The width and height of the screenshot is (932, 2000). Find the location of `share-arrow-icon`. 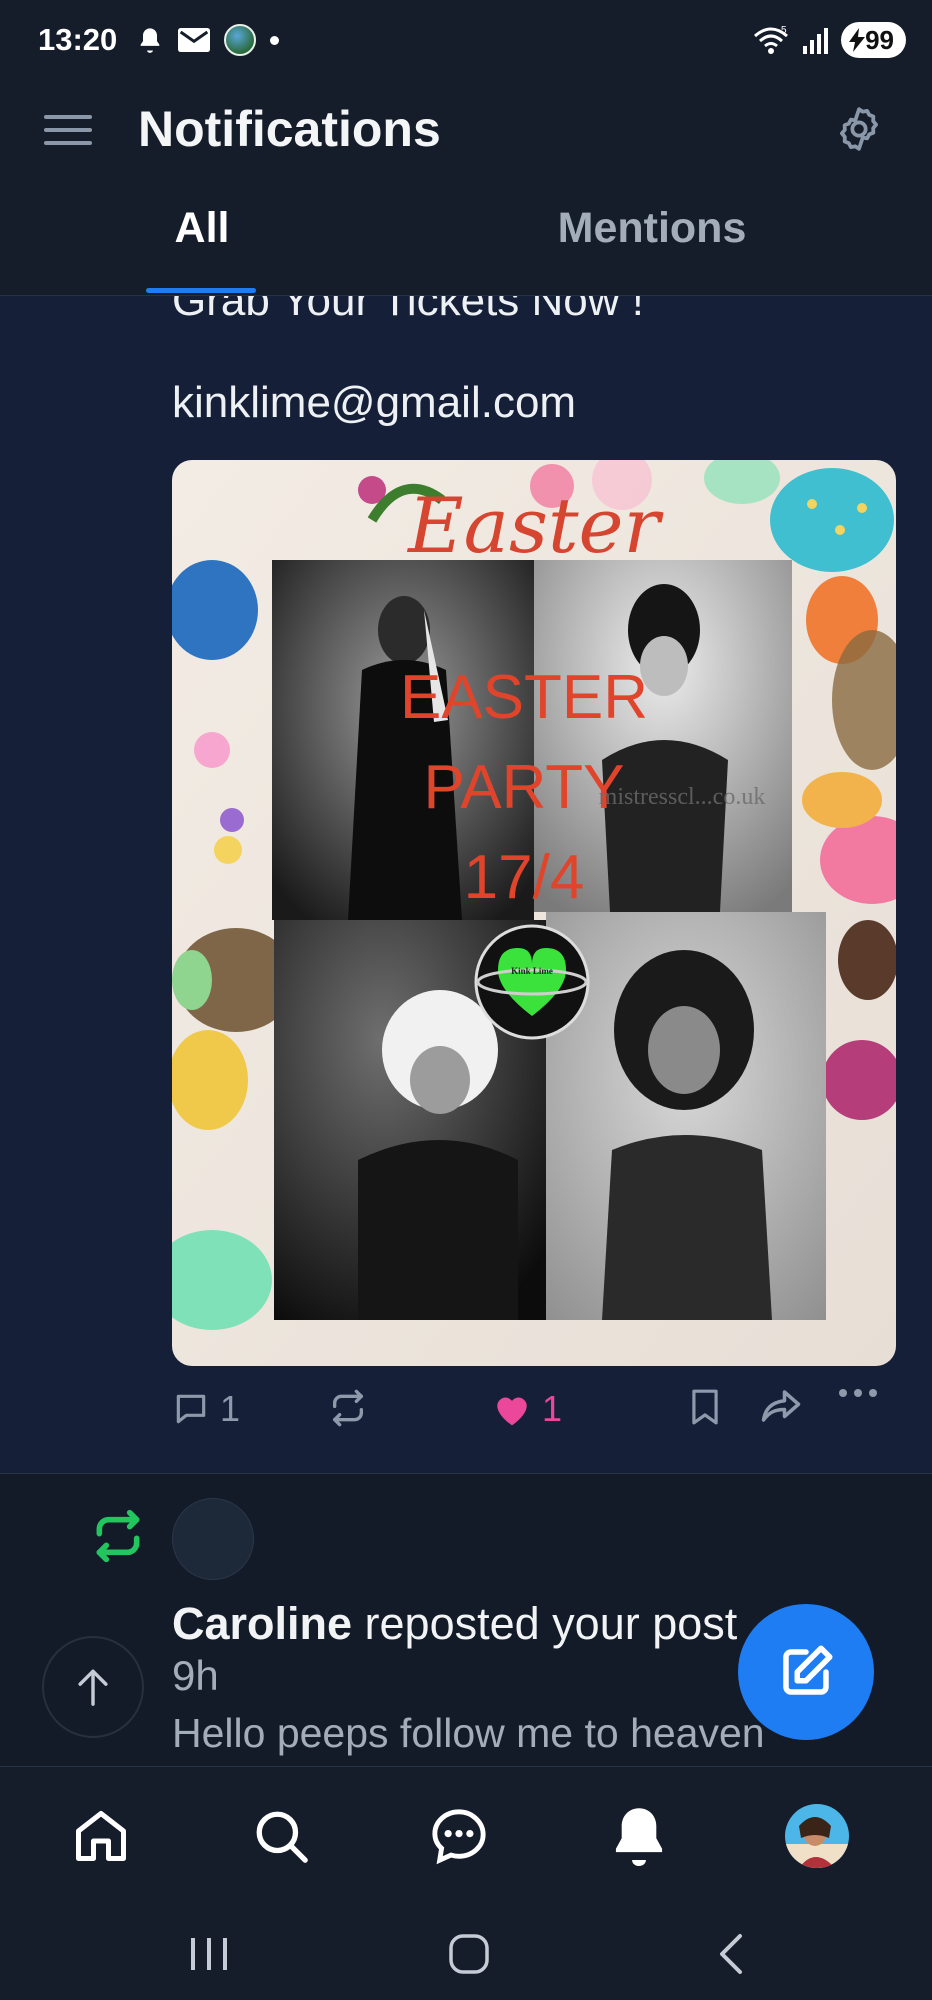

share-arrow-icon is located at coordinates (781, 1406).